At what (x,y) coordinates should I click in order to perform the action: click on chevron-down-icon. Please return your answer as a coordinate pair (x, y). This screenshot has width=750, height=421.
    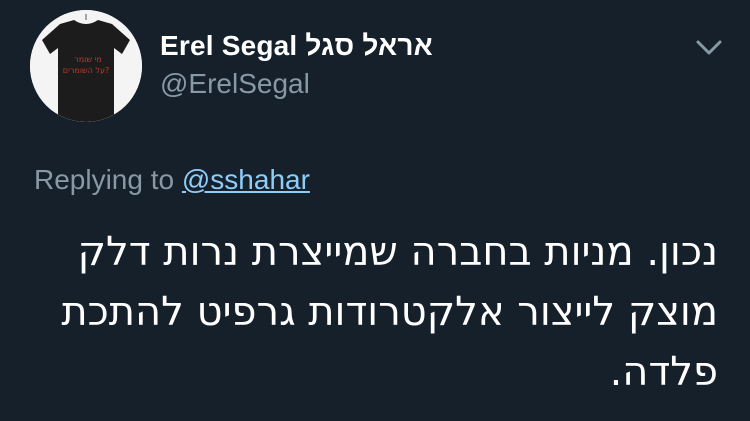
    Looking at the image, I should click on (709, 47).